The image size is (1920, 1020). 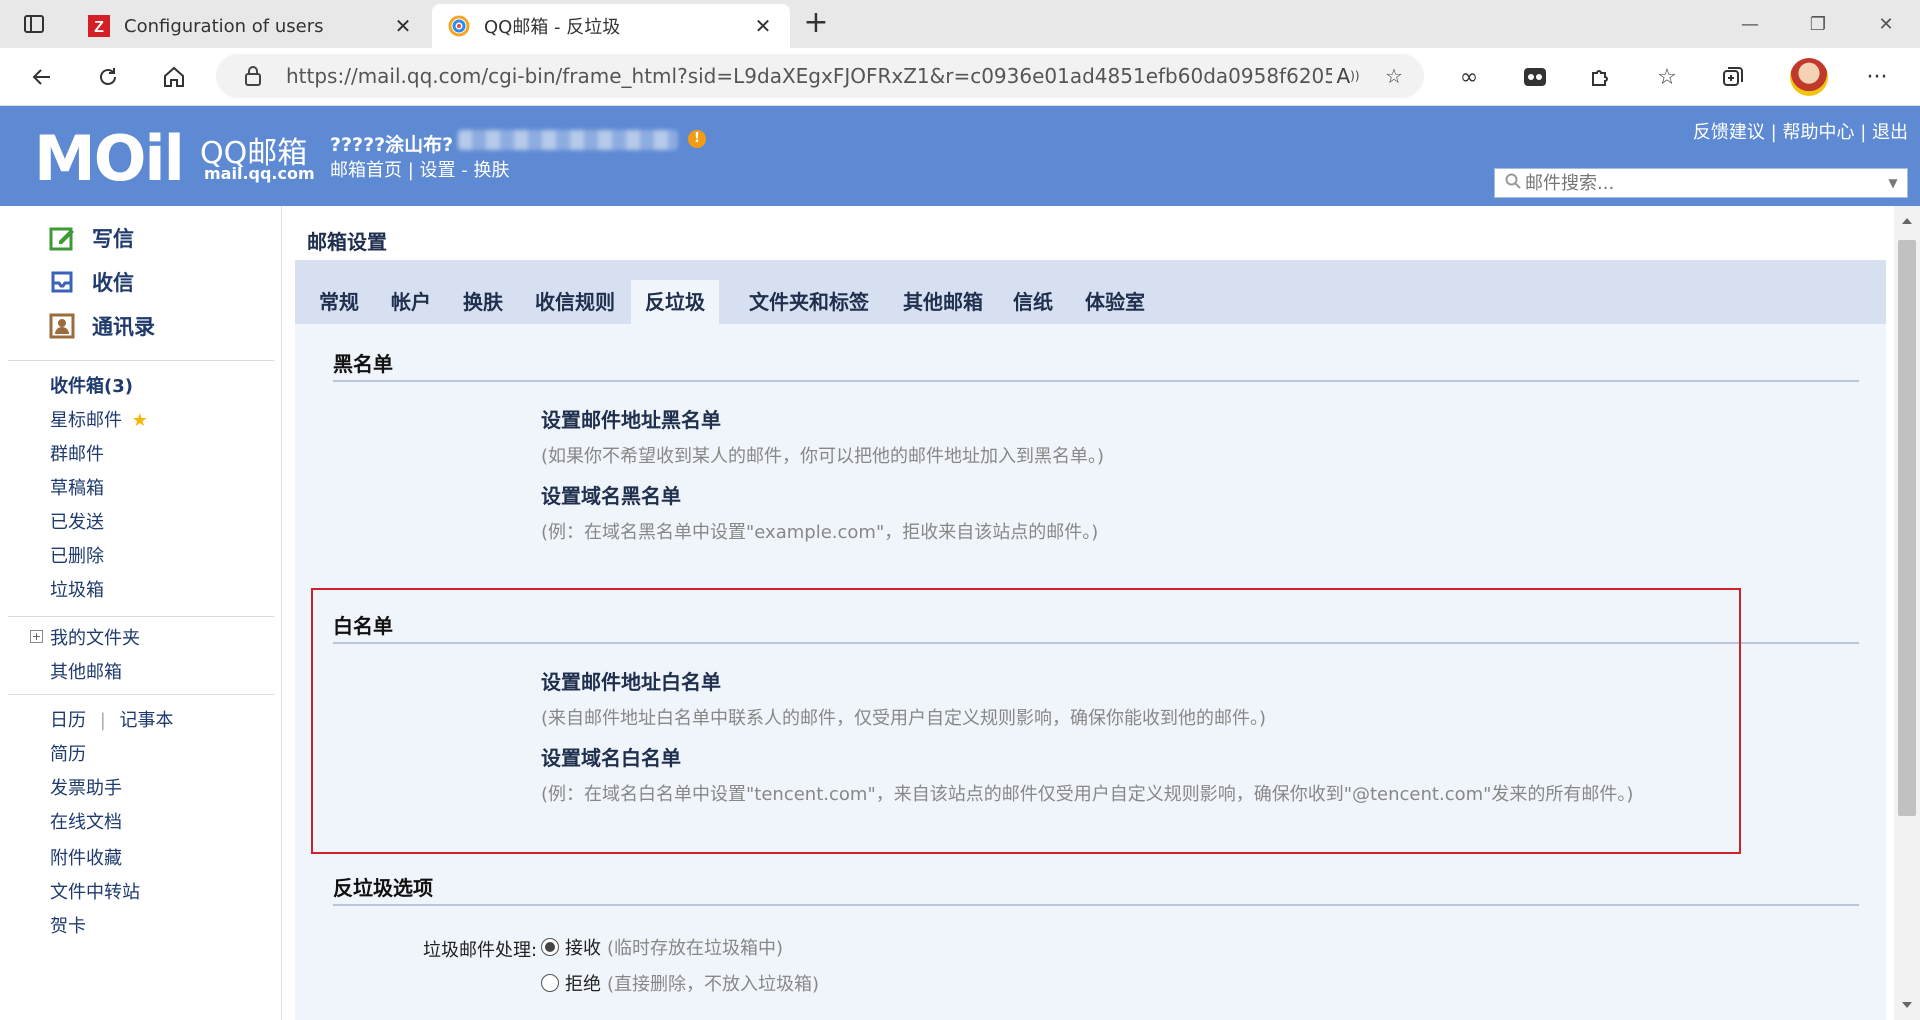 What do you see at coordinates (86, 671) in the screenshot?
I see `folder-other-mailboxes: 其他邮箱` at bounding box center [86, 671].